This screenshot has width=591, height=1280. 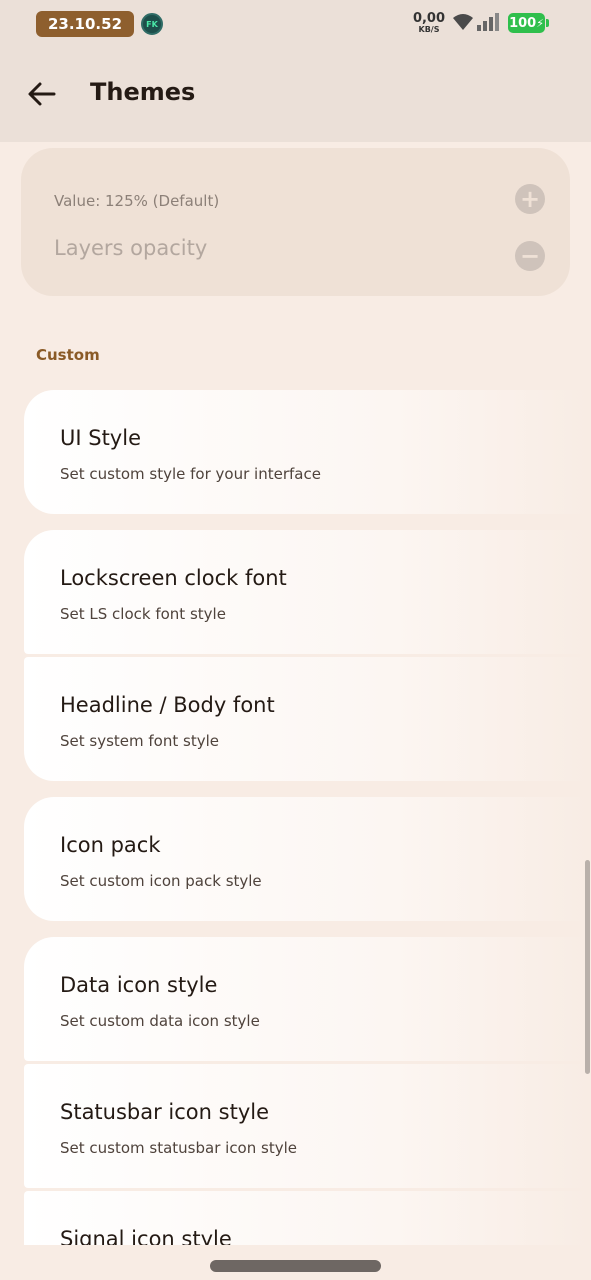 I want to click on list-item-subtitle: Set custom statusbar icon style, so click(x=178, y=1148).